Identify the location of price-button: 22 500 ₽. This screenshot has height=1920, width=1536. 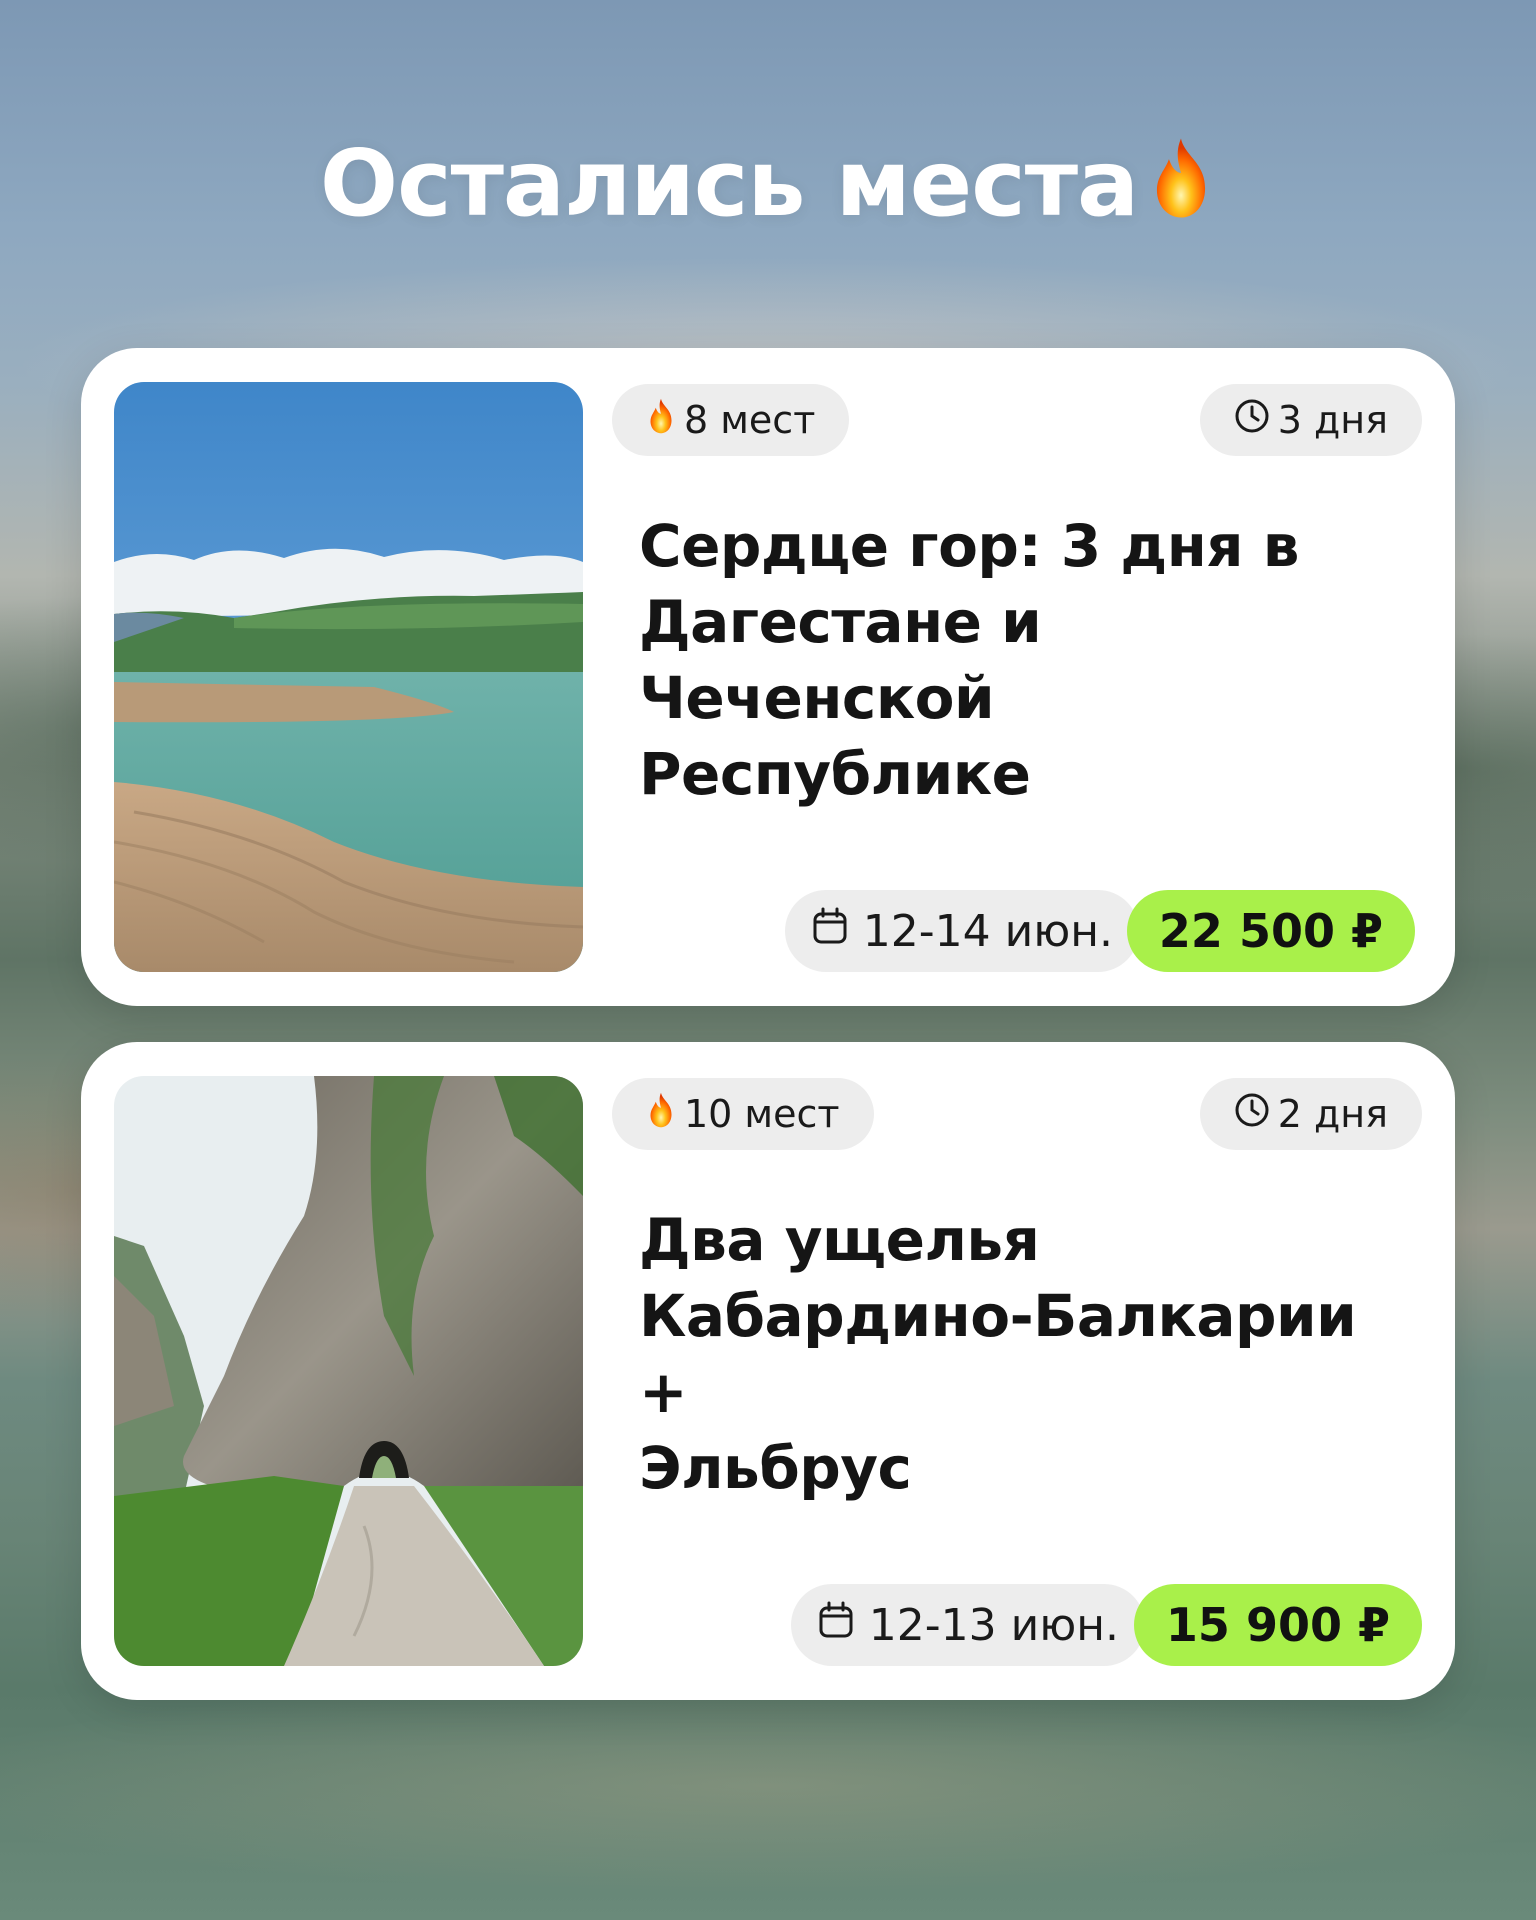
(1270, 931).